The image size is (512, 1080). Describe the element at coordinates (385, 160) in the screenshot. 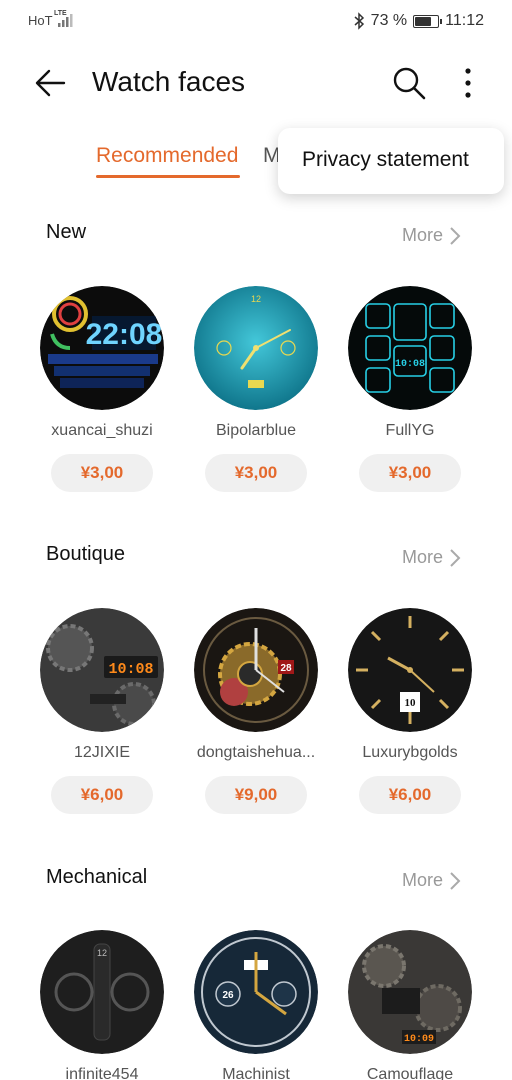

I see `menu-item-privacy-statement: Privacy statement` at that location.